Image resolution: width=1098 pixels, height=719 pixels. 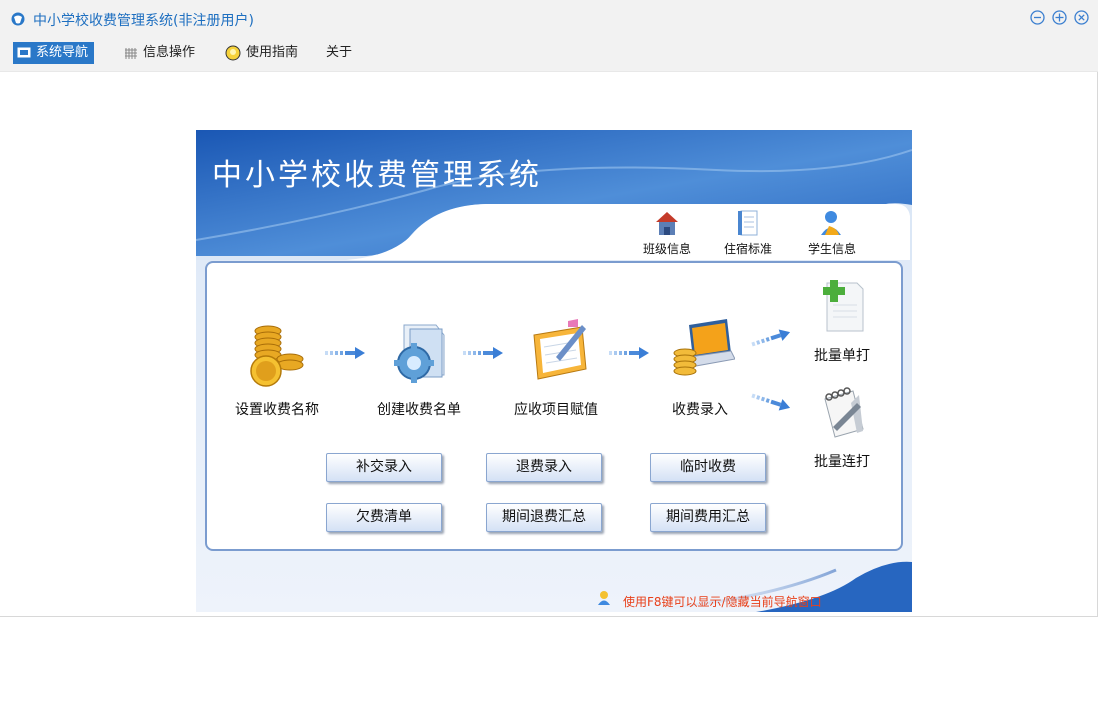 I want to click on flow-create-fee-list: 创建收费名单, so click(x=419, y=367).